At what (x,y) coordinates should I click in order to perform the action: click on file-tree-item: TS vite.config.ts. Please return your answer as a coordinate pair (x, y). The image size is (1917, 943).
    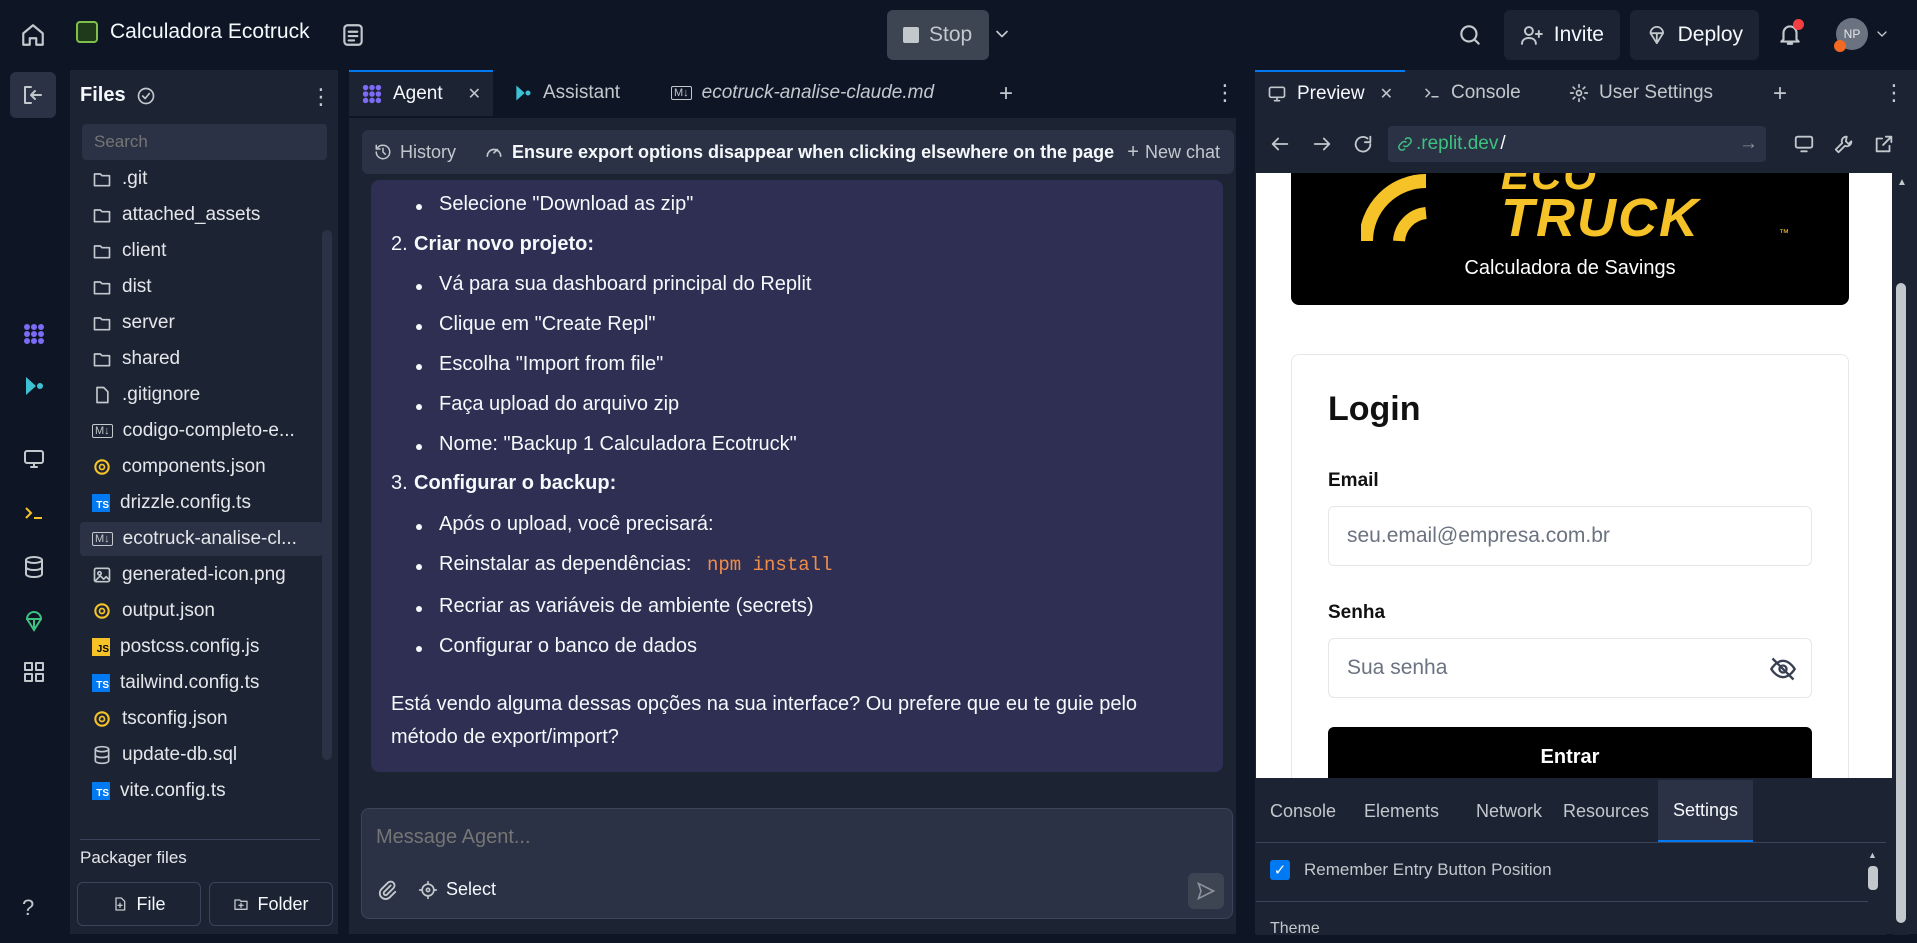
    Looking at the image, I should click on (201, 791).